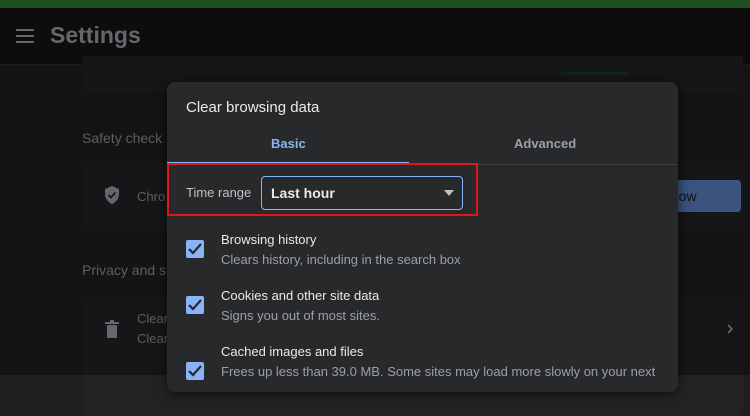 The height and width of the screenshot is (416, 750). I want to click on chevron-down-icon, so click(449, 193).